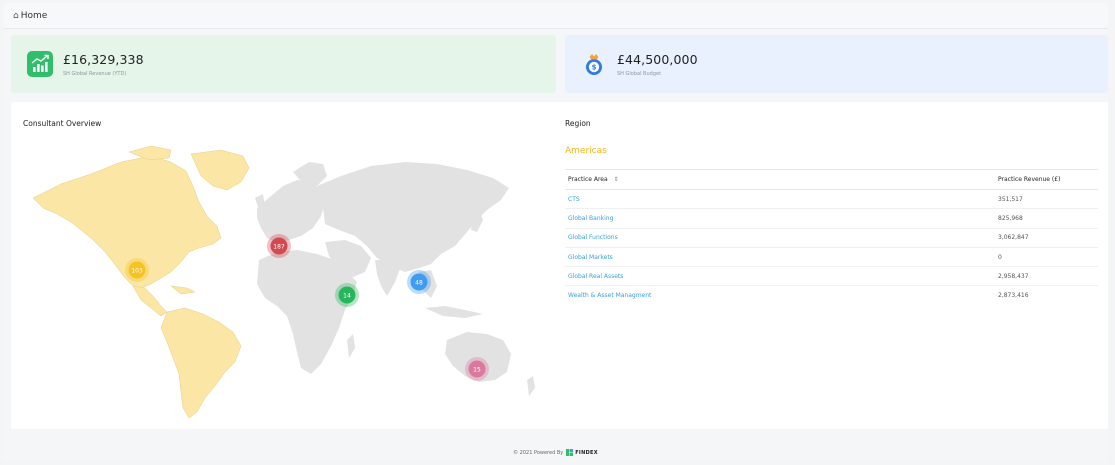 This screenshot has height=465, width=1115. What do you see at coordinates (388, 278) in the screenshot?
I see `map-region-india` at bounding box center [388, 278].